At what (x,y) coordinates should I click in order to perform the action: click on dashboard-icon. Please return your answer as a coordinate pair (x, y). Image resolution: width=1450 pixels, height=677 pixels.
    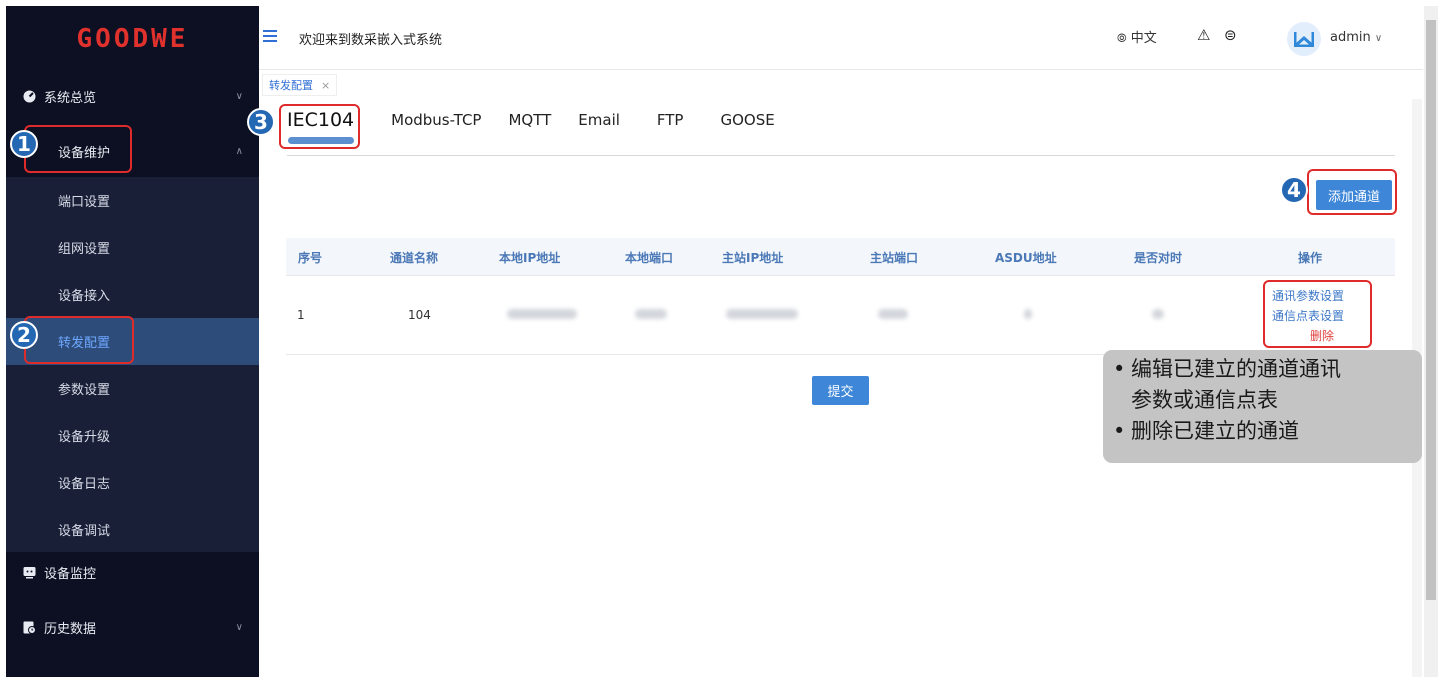
    Looking at the image, I should click on (29, 96).